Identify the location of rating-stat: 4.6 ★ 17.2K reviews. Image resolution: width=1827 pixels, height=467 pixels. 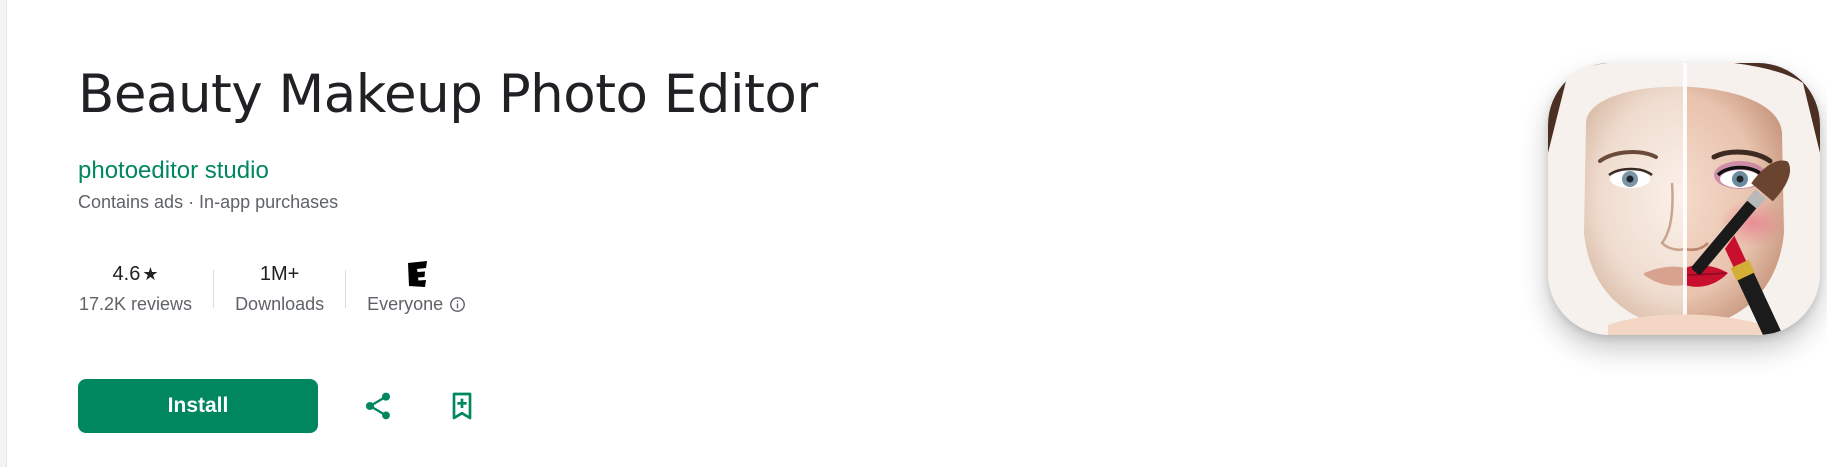
(135, 288).